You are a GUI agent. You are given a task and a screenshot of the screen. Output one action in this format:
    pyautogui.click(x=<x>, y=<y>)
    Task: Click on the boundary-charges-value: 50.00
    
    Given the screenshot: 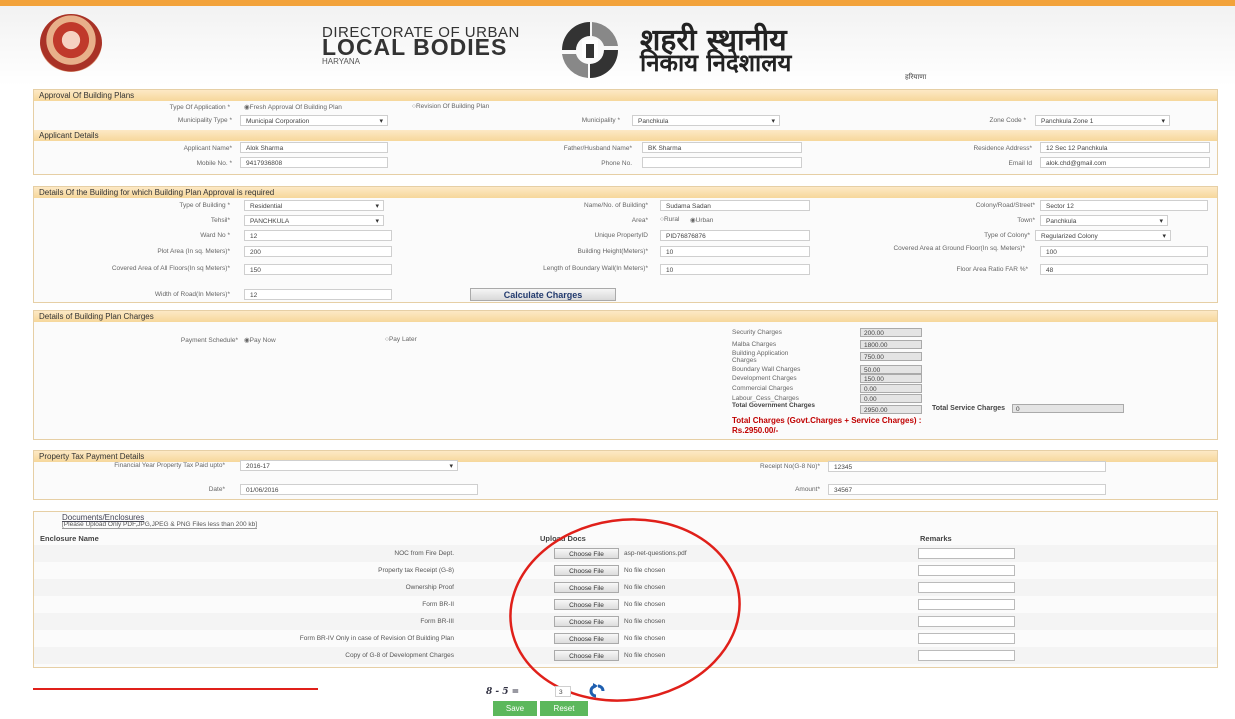 What is the action you would take?
    pyautogui.click(x=891, y=369)
    